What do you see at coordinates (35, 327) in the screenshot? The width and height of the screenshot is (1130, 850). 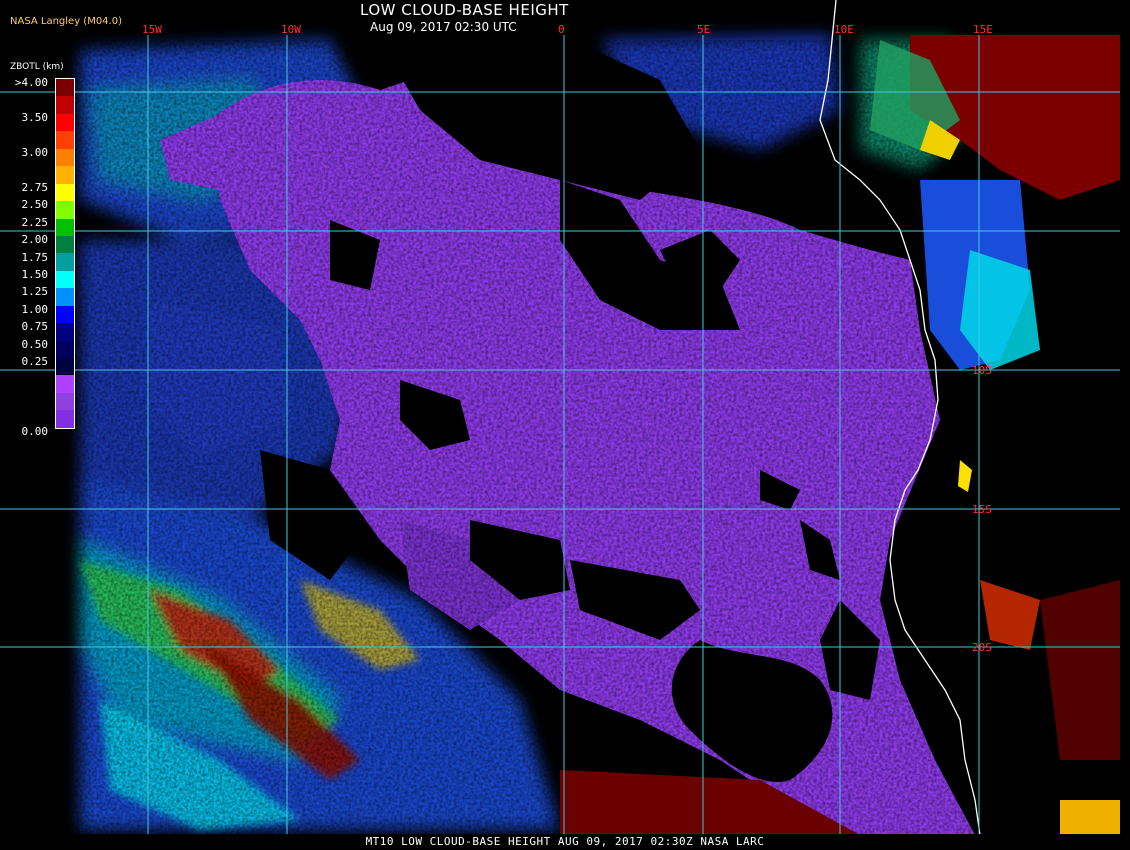 I see `legend-label: 0.75` at bounding box center [35, 327].